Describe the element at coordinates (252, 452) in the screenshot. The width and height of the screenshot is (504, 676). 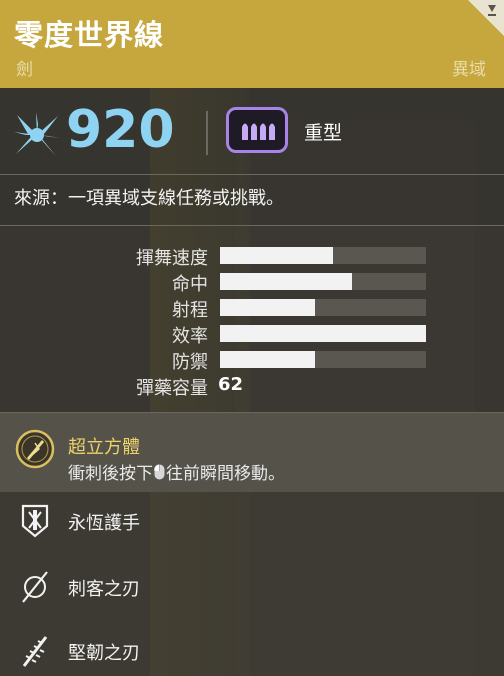
I see `exotic-perk: 超立方體 衝刺後按下 往前瞬間移動。` at that location.